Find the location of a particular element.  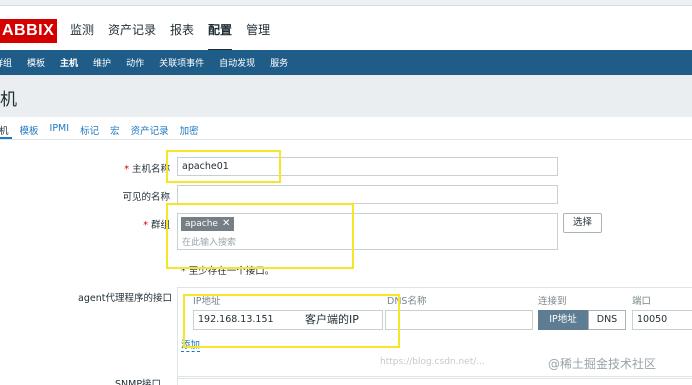

sub-nav: 群组 模板 主机 维护 动作 关联项事件 自动发现 服务 is located at coordinates (346, 62).